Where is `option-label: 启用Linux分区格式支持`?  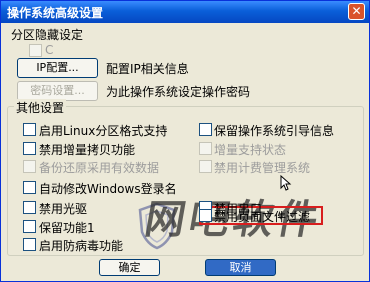
option-label: 启用Linux分区格式支持 is located at coordinates (103, 131).